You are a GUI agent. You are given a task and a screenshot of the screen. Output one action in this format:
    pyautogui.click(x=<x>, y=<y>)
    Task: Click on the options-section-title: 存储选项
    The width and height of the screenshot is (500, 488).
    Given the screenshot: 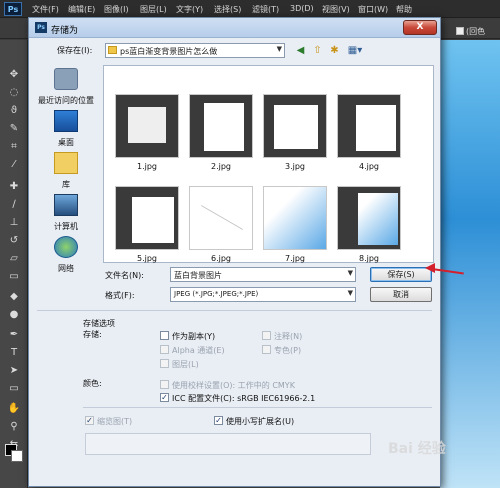 What is the action you would take?
    pyautogui.click(x=99, y=323)
    